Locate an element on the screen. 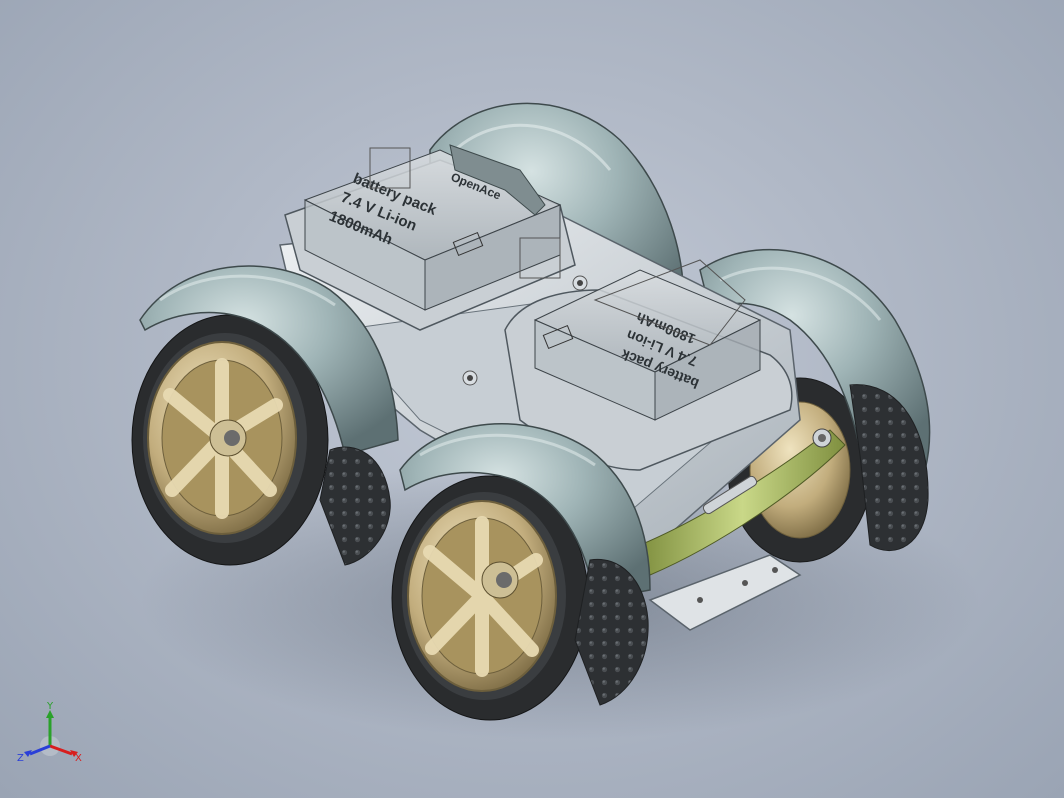 The width and height of the screenshot is (1064, 798). triad-z-label: Z is located at coordinates (20, 758).